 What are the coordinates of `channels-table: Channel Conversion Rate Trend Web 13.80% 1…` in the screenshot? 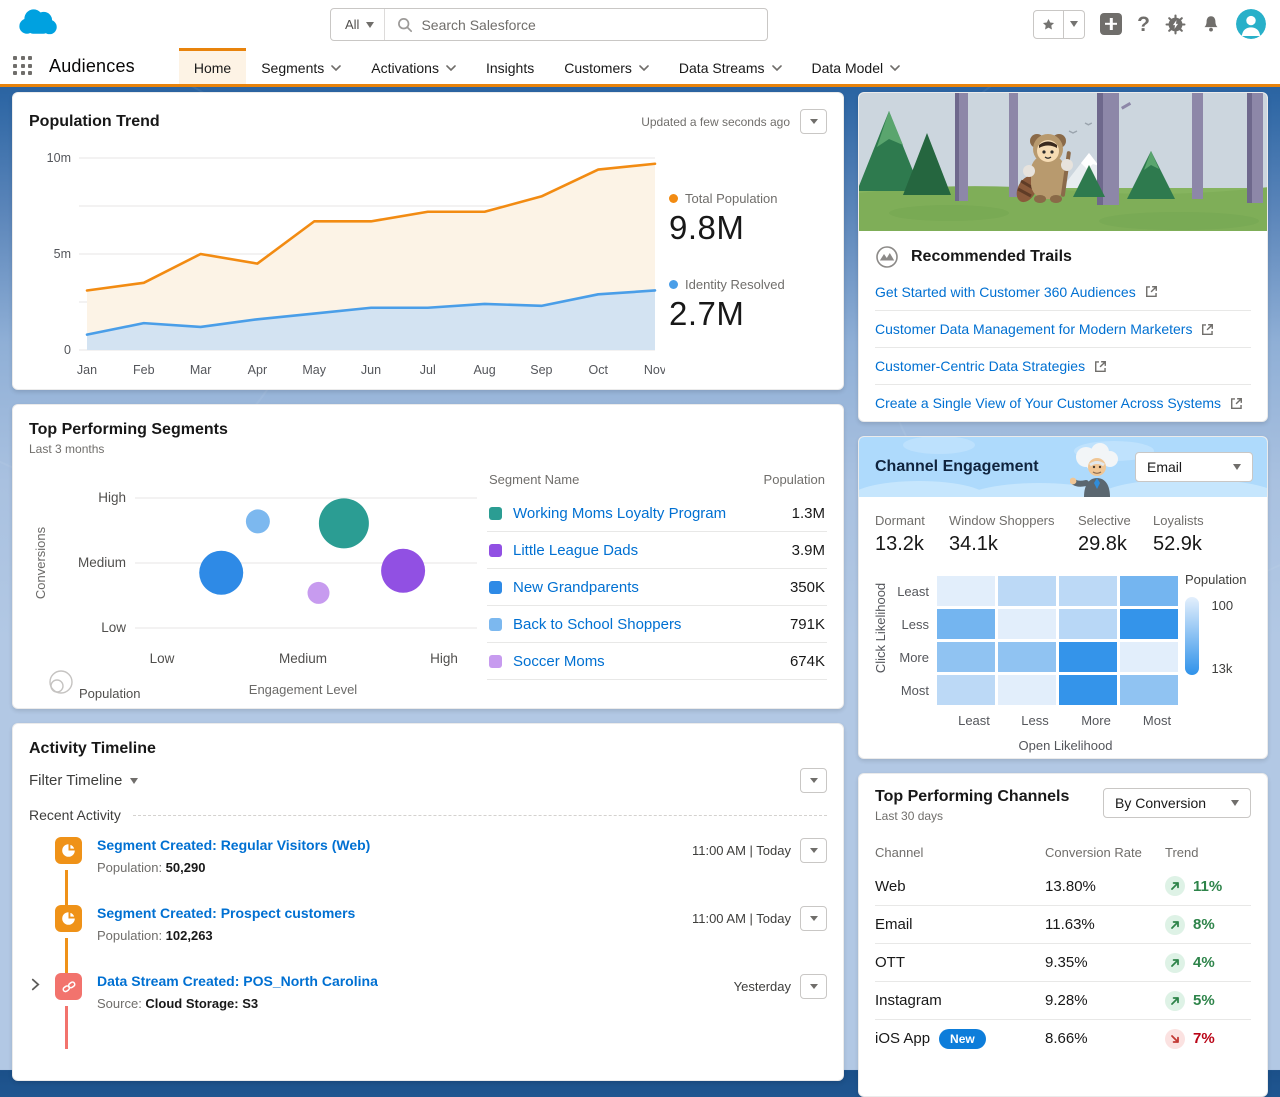 It's located at (1063, 947).